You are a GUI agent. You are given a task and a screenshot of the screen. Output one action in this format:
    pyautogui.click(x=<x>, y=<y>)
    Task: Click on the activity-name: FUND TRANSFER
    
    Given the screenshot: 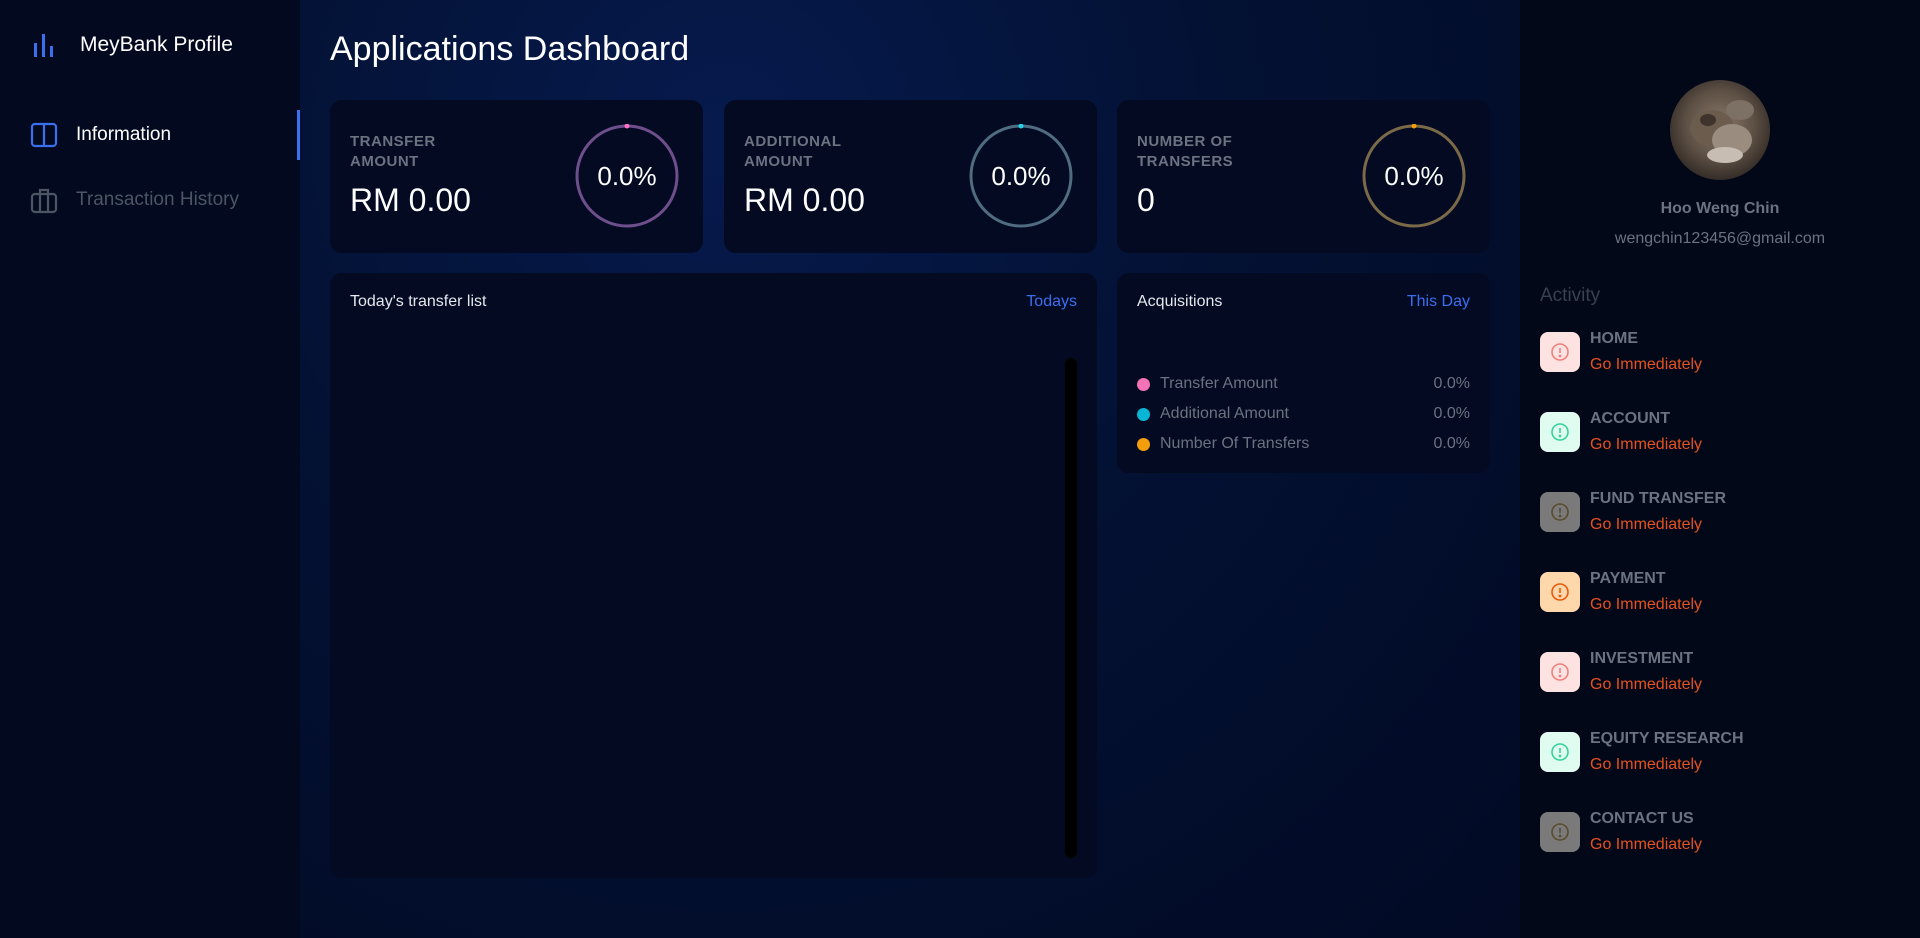 What is the action you would take?
    pyautogui.click(x=1658, y=498)
    